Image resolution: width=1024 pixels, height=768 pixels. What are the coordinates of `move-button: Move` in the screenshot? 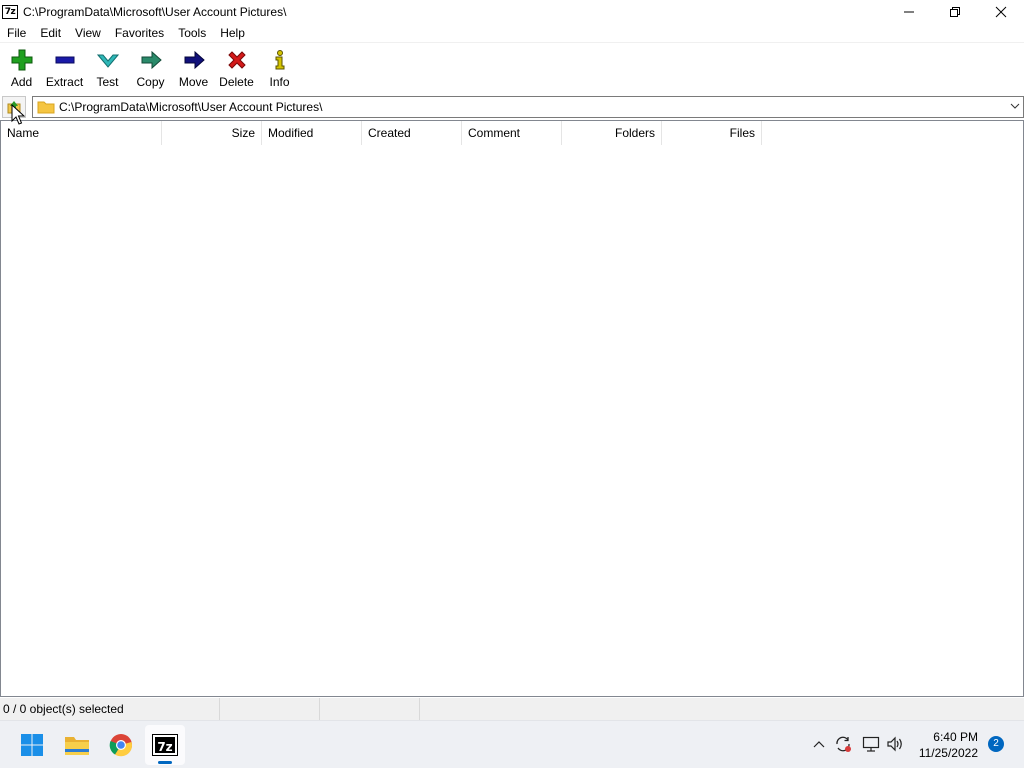 It's located at (193, 69).